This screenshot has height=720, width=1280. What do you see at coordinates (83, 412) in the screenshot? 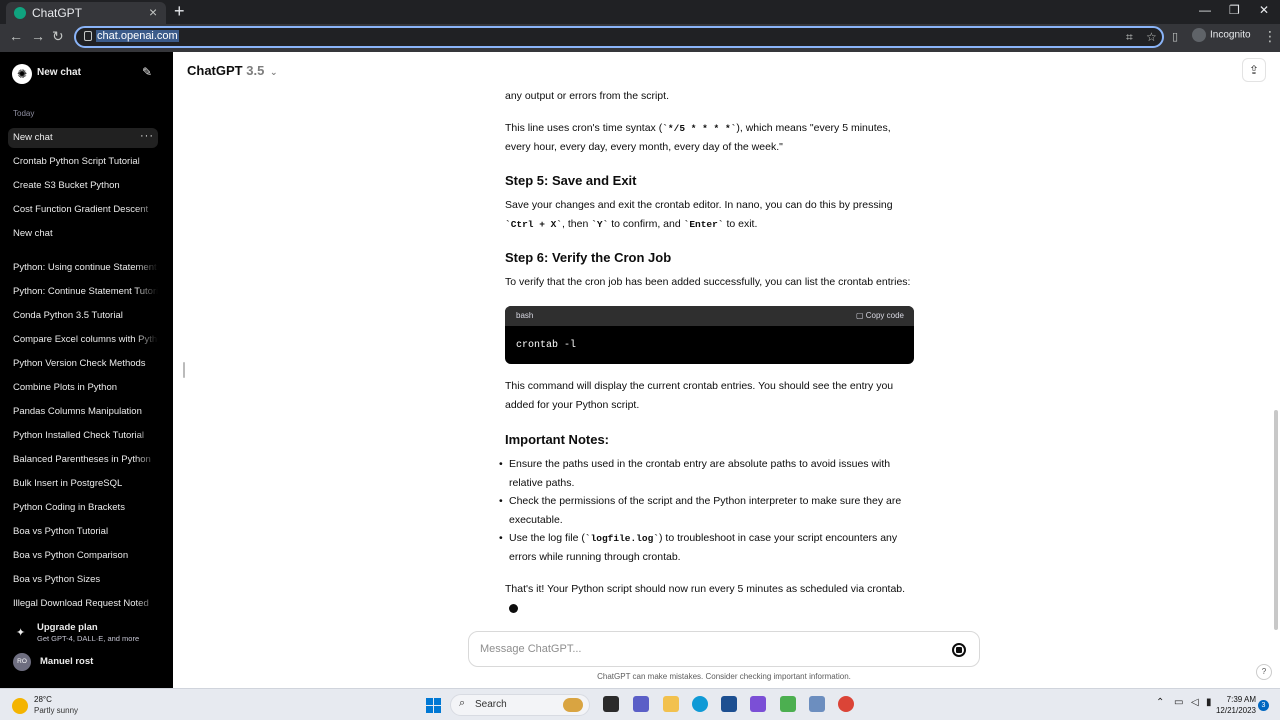
I see `sidebar-chat-item: Pandas Columns Manipulation` at bounding box center [83, 412].